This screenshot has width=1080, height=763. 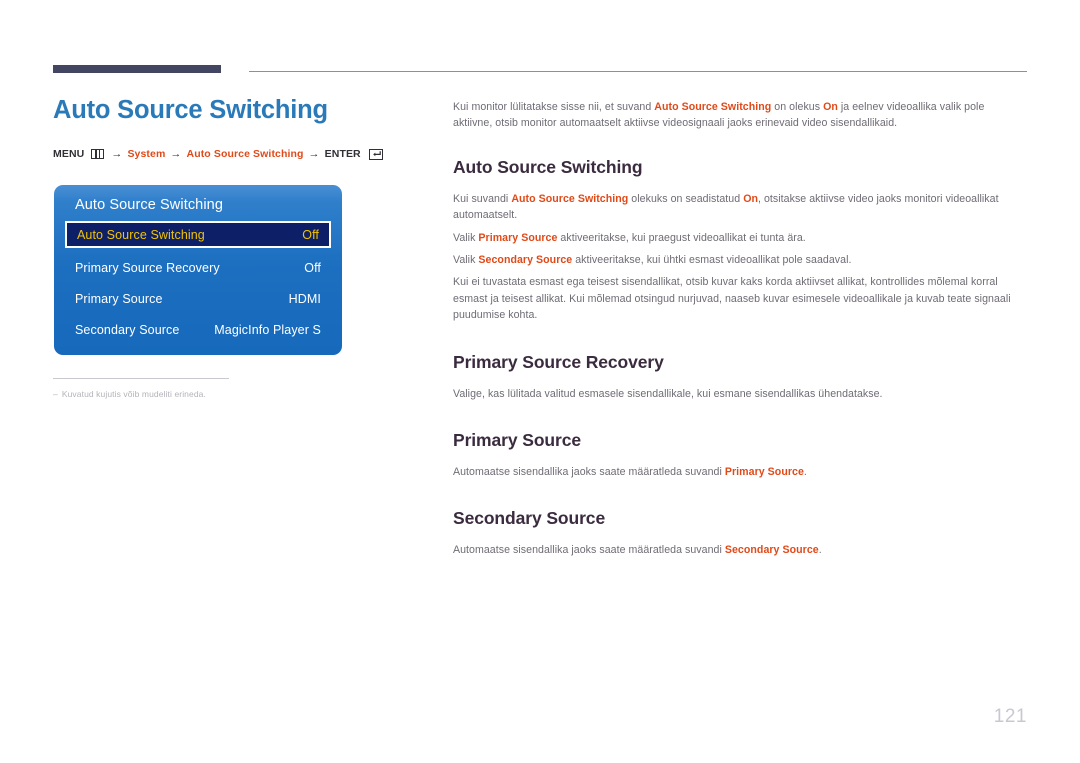 What do you see at coordinates (529, 518) in the screenshot?
I see `section-heading-secondary-source: Secondary Source` at bounding box center [529, 518].